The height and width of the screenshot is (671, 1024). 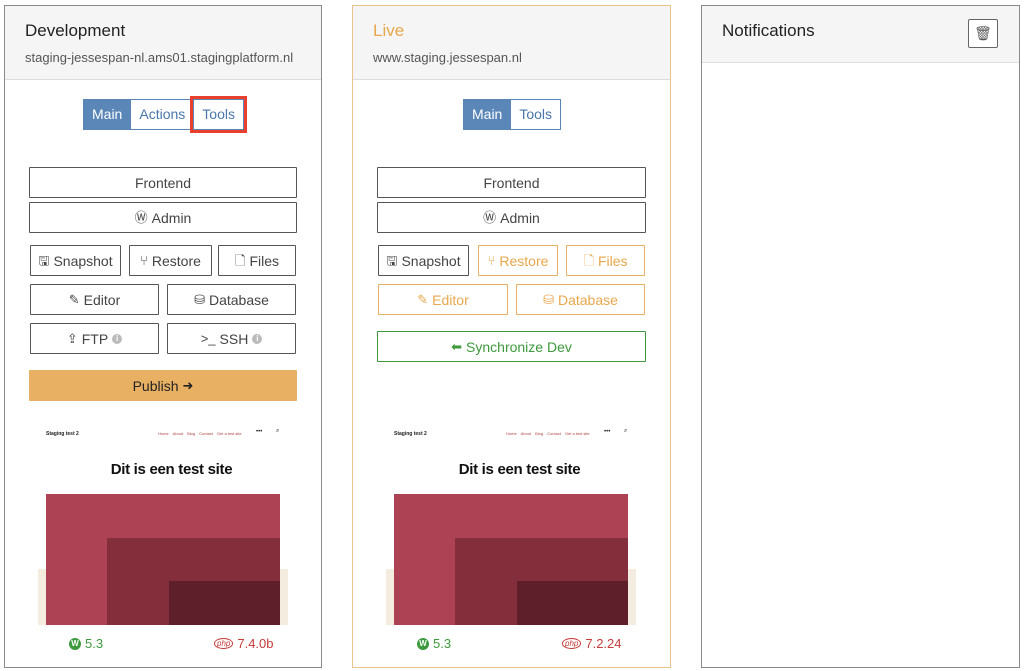 I want to click on php-version: php 7.2.24, so click(x=592, y=643).